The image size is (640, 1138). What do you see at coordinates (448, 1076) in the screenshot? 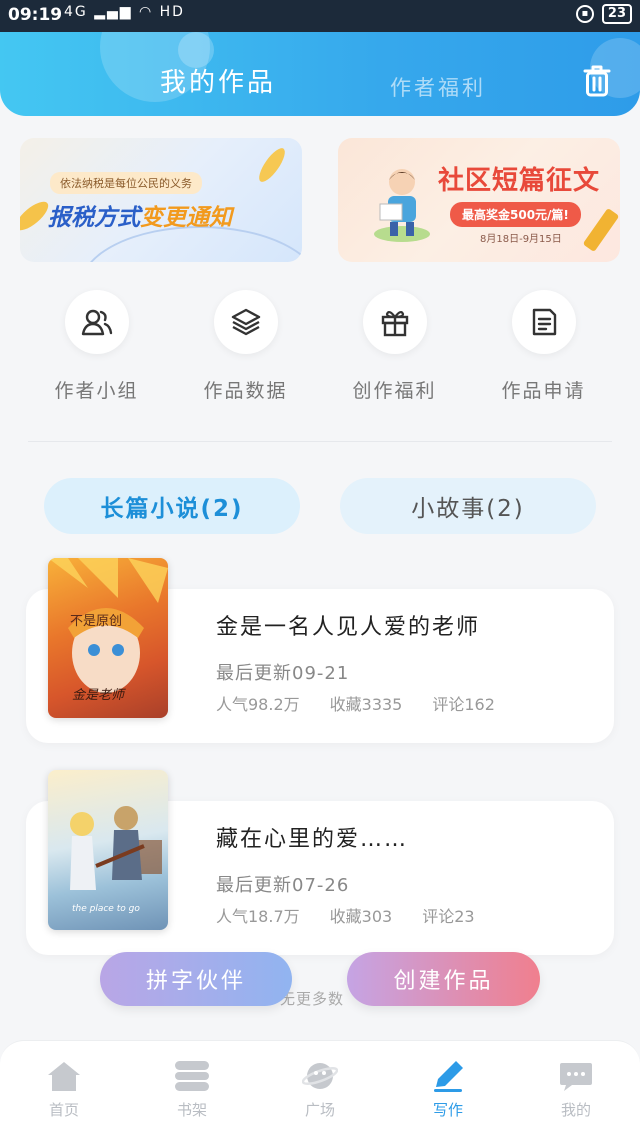
I see `pen-icon` at bounding box center [448, 1076].